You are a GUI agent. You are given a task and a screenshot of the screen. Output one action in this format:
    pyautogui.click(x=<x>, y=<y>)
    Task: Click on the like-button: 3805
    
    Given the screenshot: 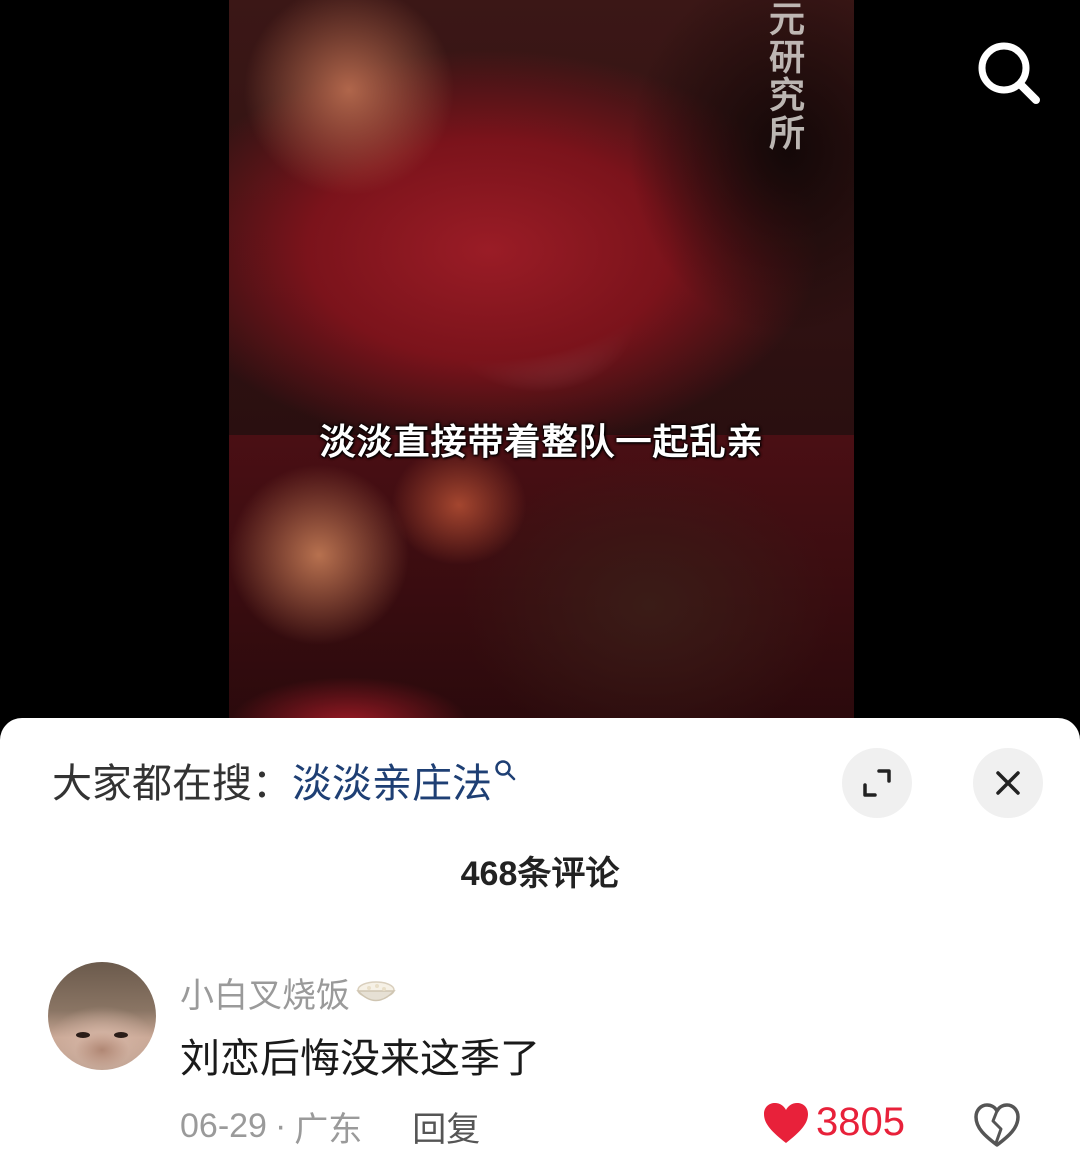 What is the action you would take?
    pyautogui.click(x=833, y=1122)
    